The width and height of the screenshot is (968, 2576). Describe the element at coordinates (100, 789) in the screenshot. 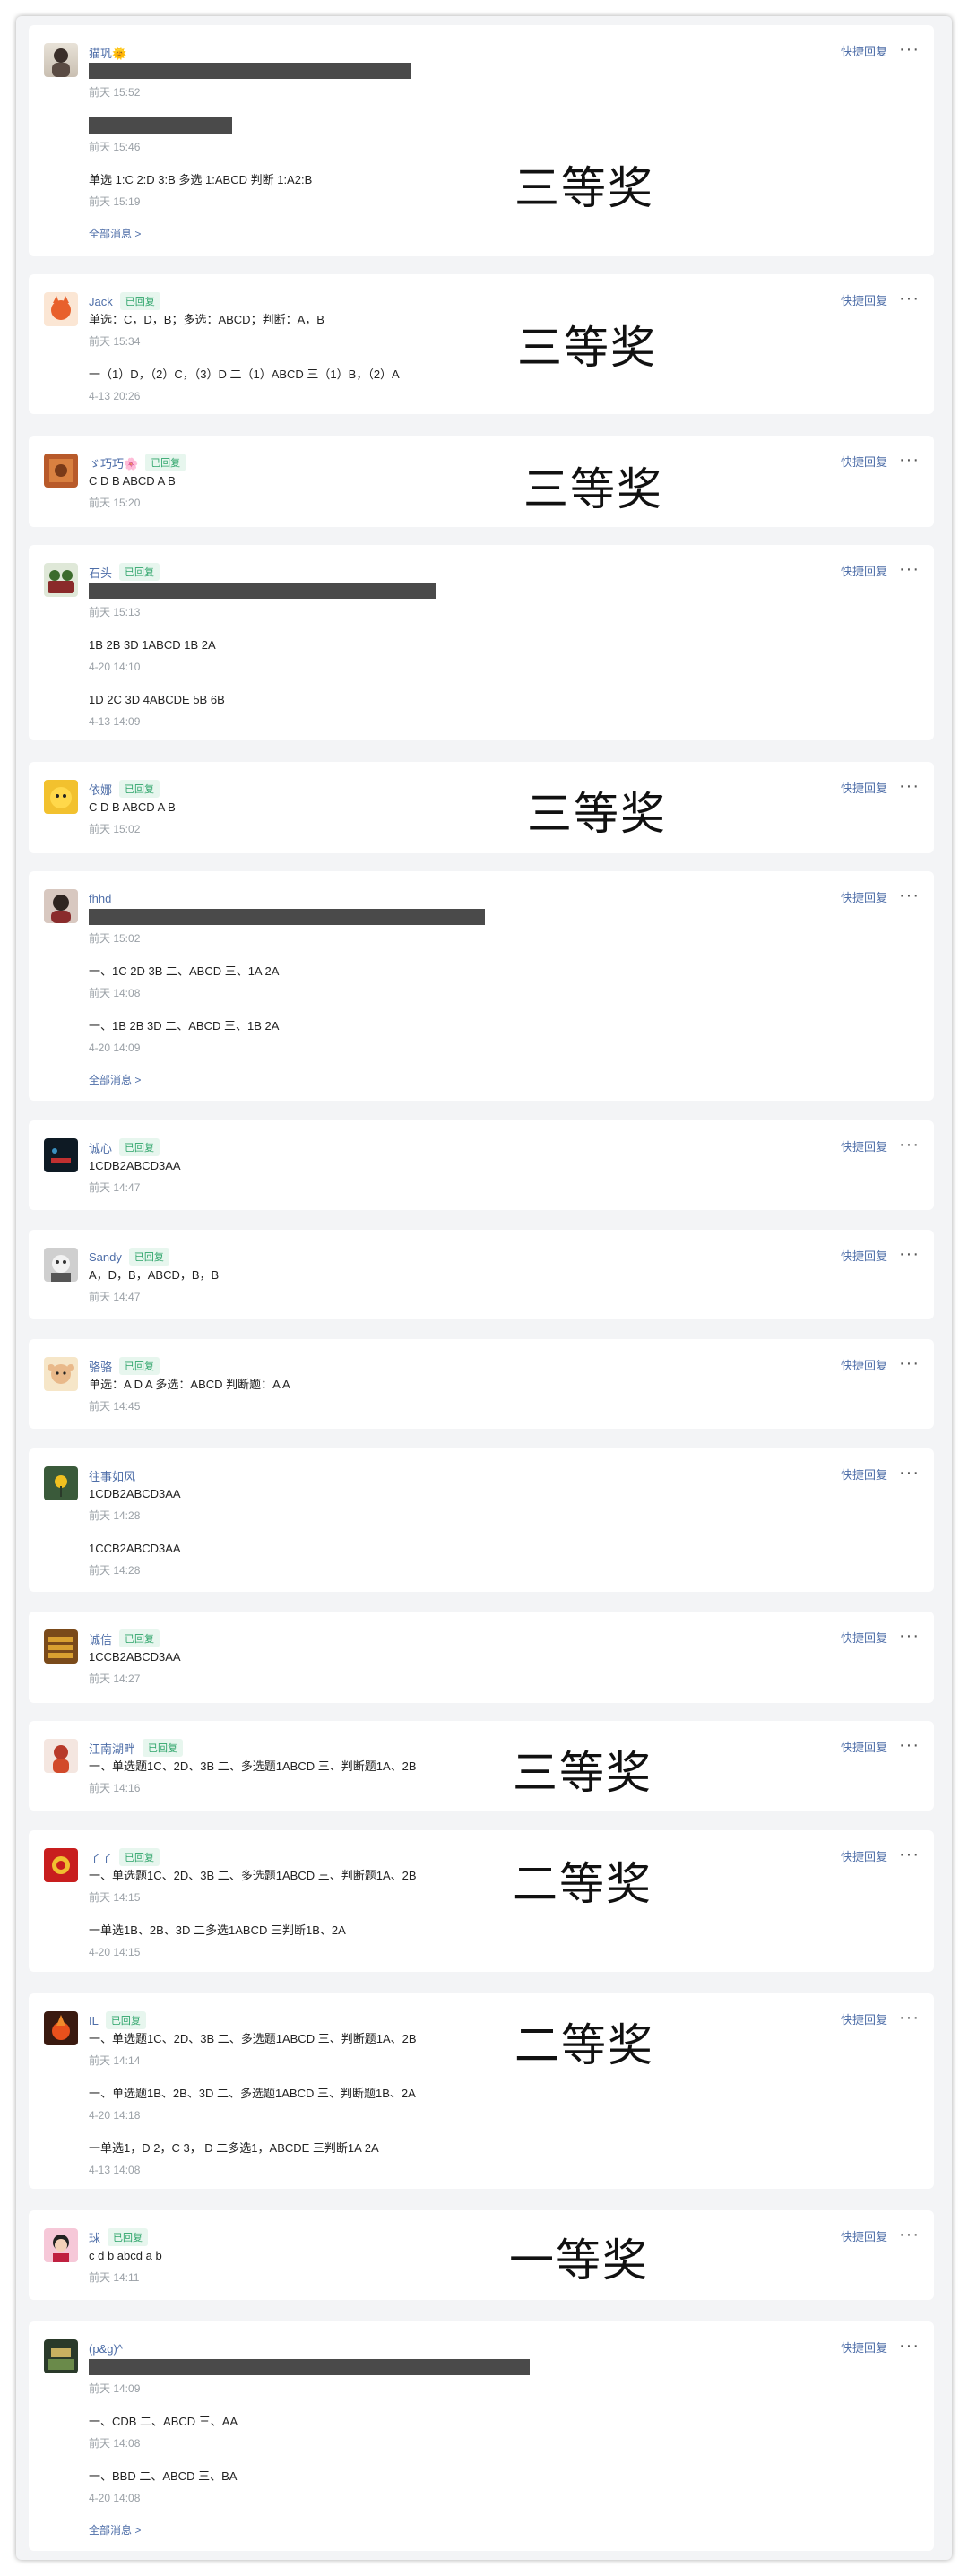

I see `sender-name: 依娜` at that location.